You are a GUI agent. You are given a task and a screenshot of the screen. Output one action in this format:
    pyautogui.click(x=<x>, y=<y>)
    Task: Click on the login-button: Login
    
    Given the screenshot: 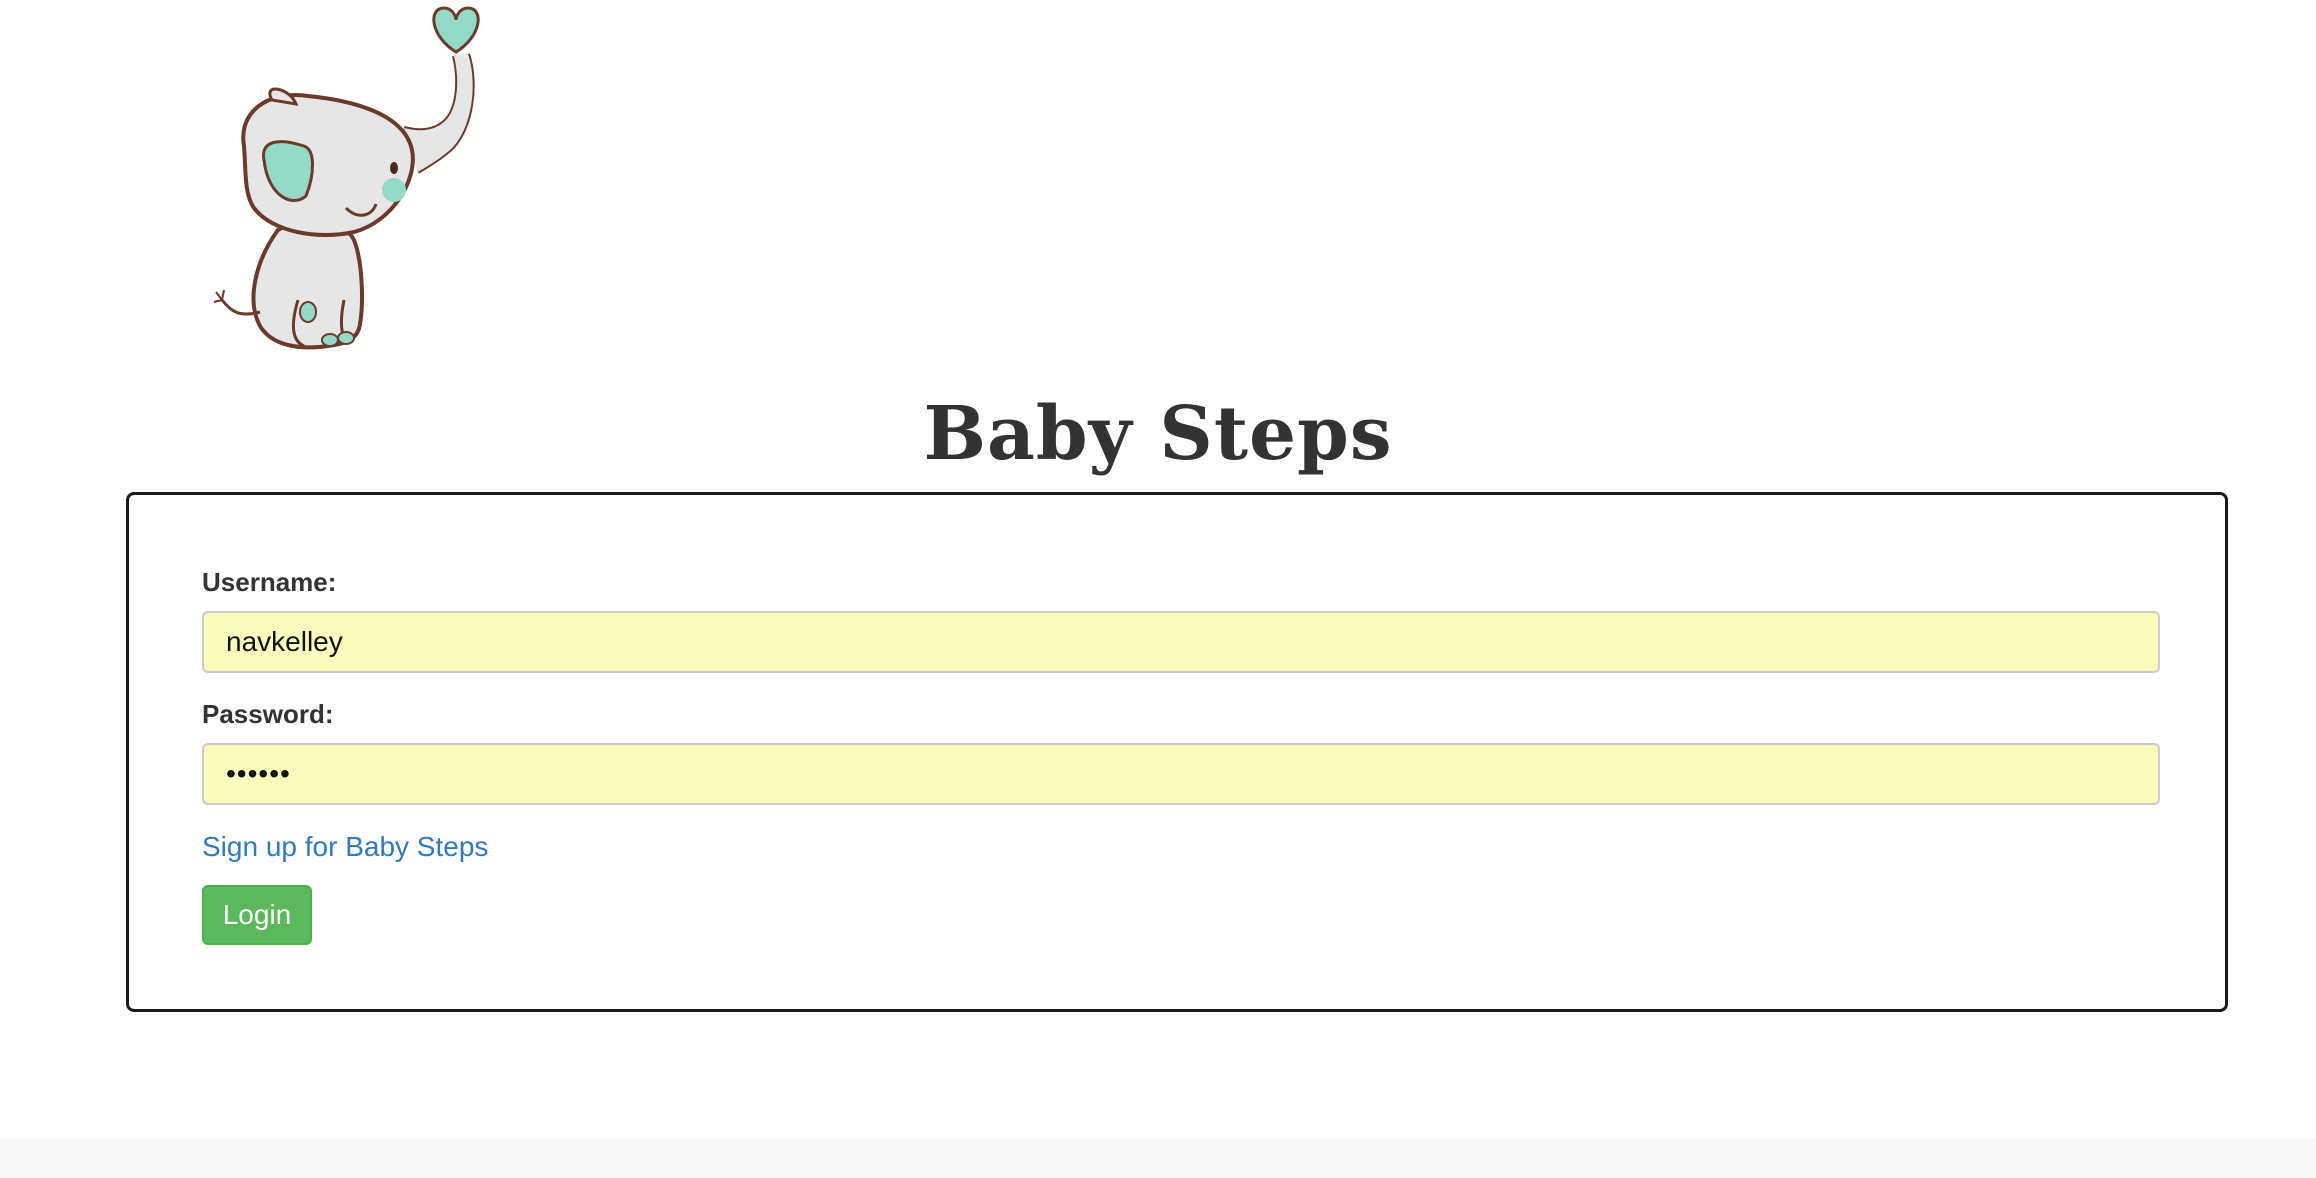 What is the action you would take?
    pyautogui.click(x=257, y=915)
    